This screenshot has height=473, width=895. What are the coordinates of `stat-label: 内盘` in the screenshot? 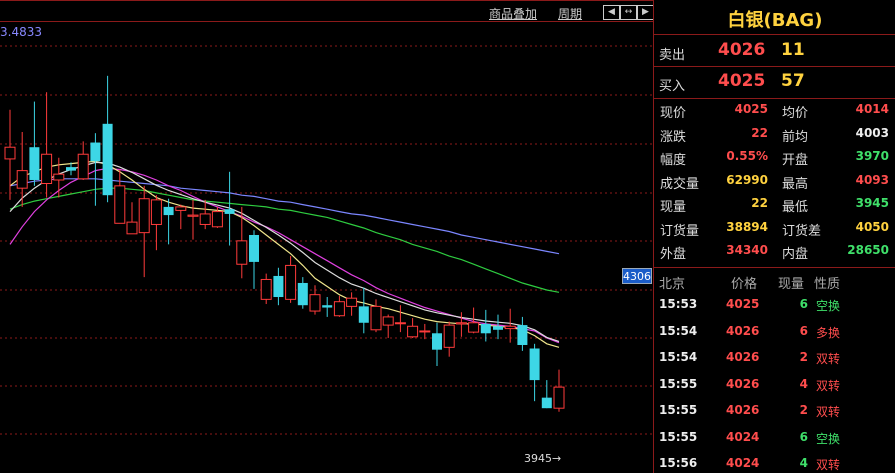 It's located at (795, 254).